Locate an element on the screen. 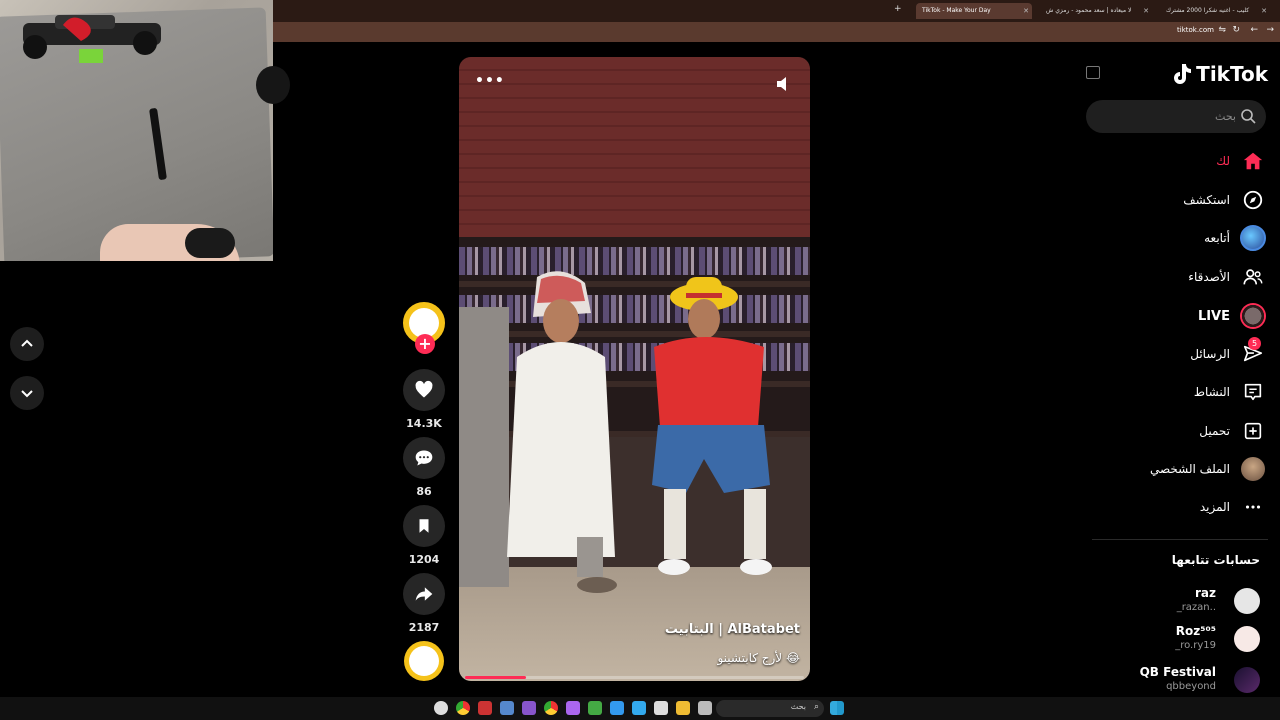 This screenshot has width=1280, height=720. next-video-button is located at coordinates (27, 393).